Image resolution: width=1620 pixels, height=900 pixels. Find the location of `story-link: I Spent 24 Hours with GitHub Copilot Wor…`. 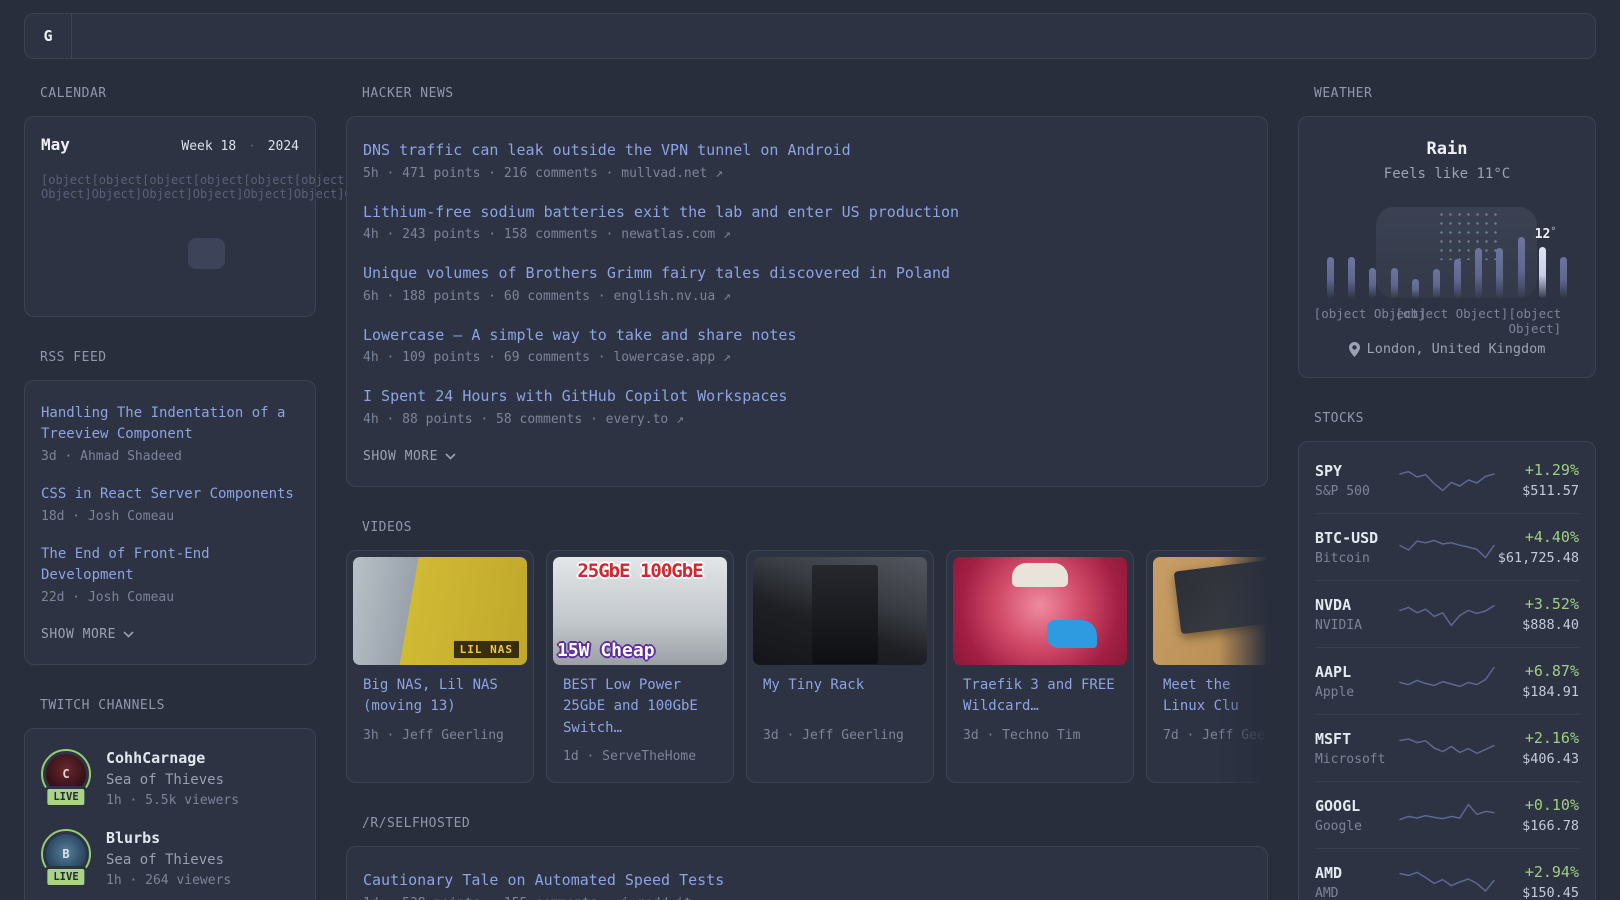

story-link: I Spent 24 Hours with GitHub Copilot Wor… is located at coordinates (807, 396).